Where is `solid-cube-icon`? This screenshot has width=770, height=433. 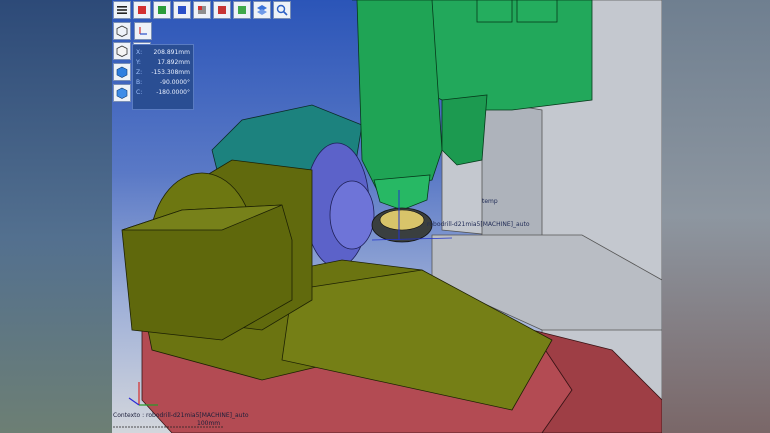
solid-cube-icon is located at coordinates (122, 93).